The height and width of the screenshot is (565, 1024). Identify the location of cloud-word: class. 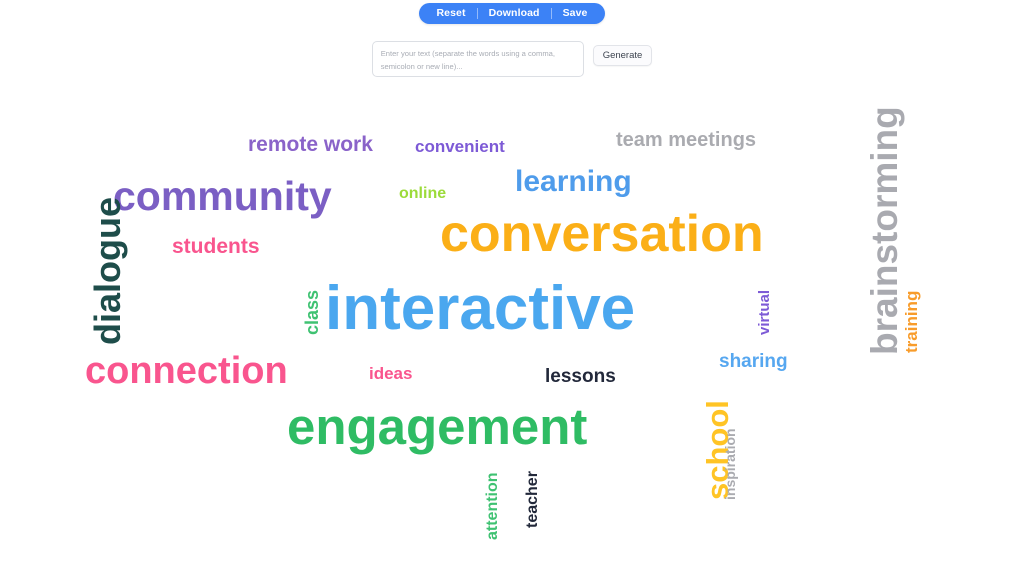
(312, 312).